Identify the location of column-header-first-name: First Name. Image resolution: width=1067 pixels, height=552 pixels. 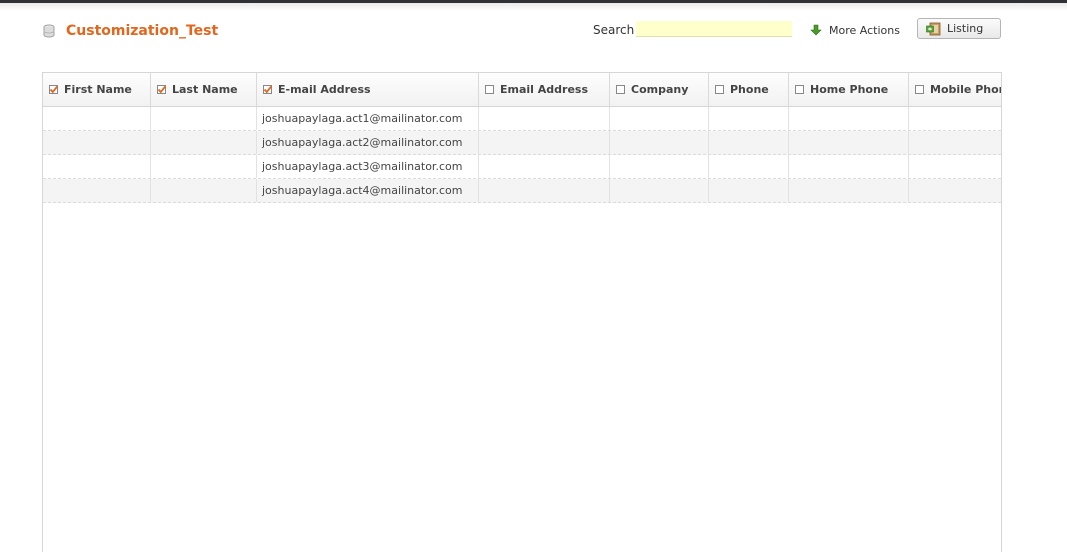
(97, 89).